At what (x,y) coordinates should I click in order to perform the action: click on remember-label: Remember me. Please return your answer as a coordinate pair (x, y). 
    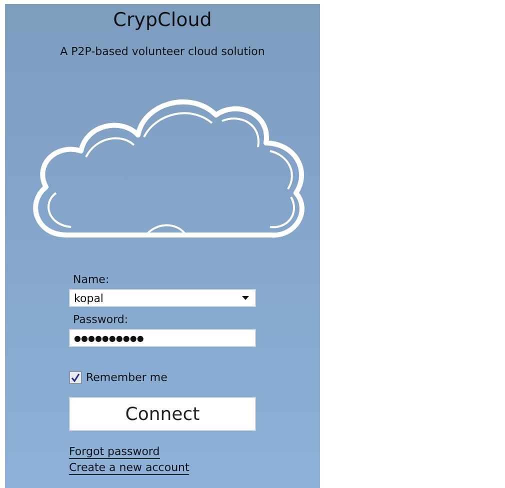
    Looking at the image, I should click on (127, 377).